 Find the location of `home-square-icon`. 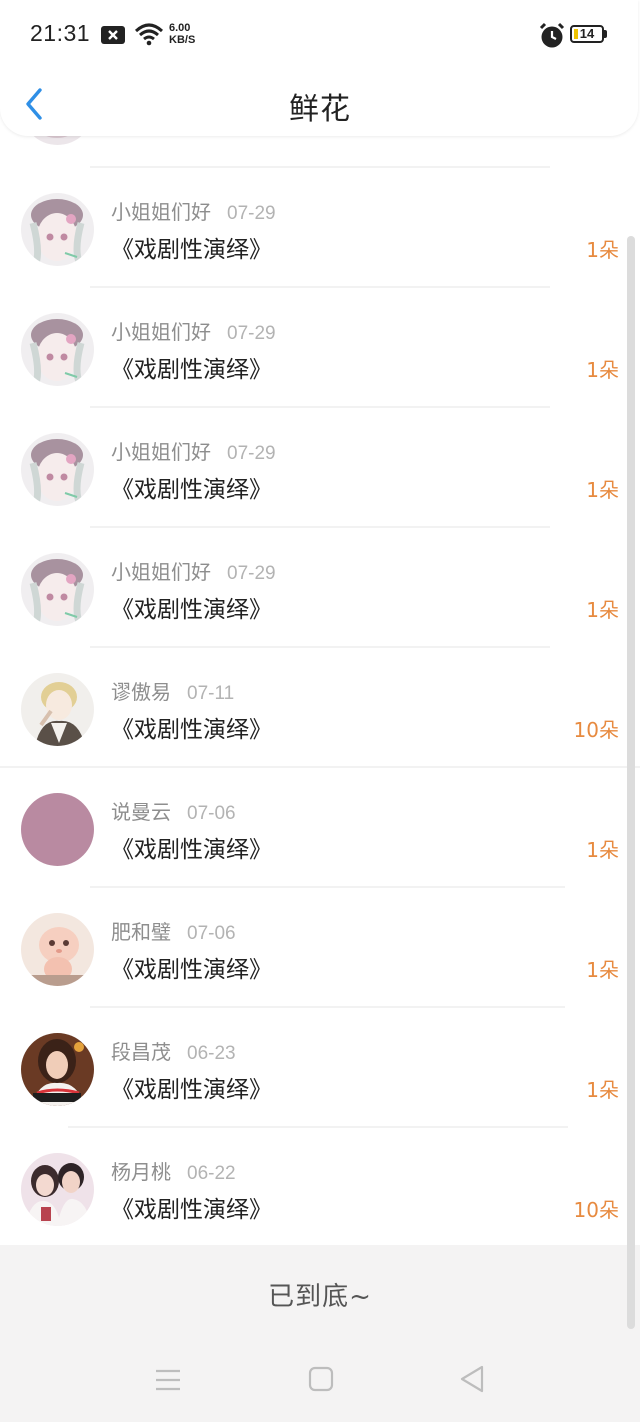

home-square-icon is located at coordinates (321, 1379).